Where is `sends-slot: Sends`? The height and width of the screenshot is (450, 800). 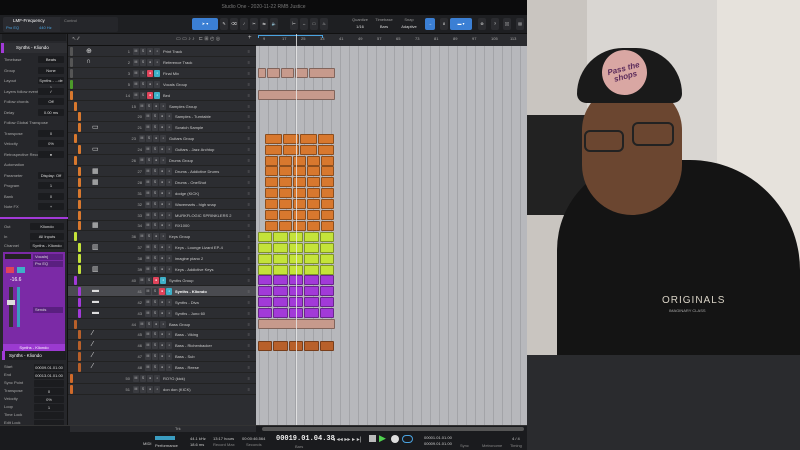 sends-slot: Sends is located at coordinates (48, 310).